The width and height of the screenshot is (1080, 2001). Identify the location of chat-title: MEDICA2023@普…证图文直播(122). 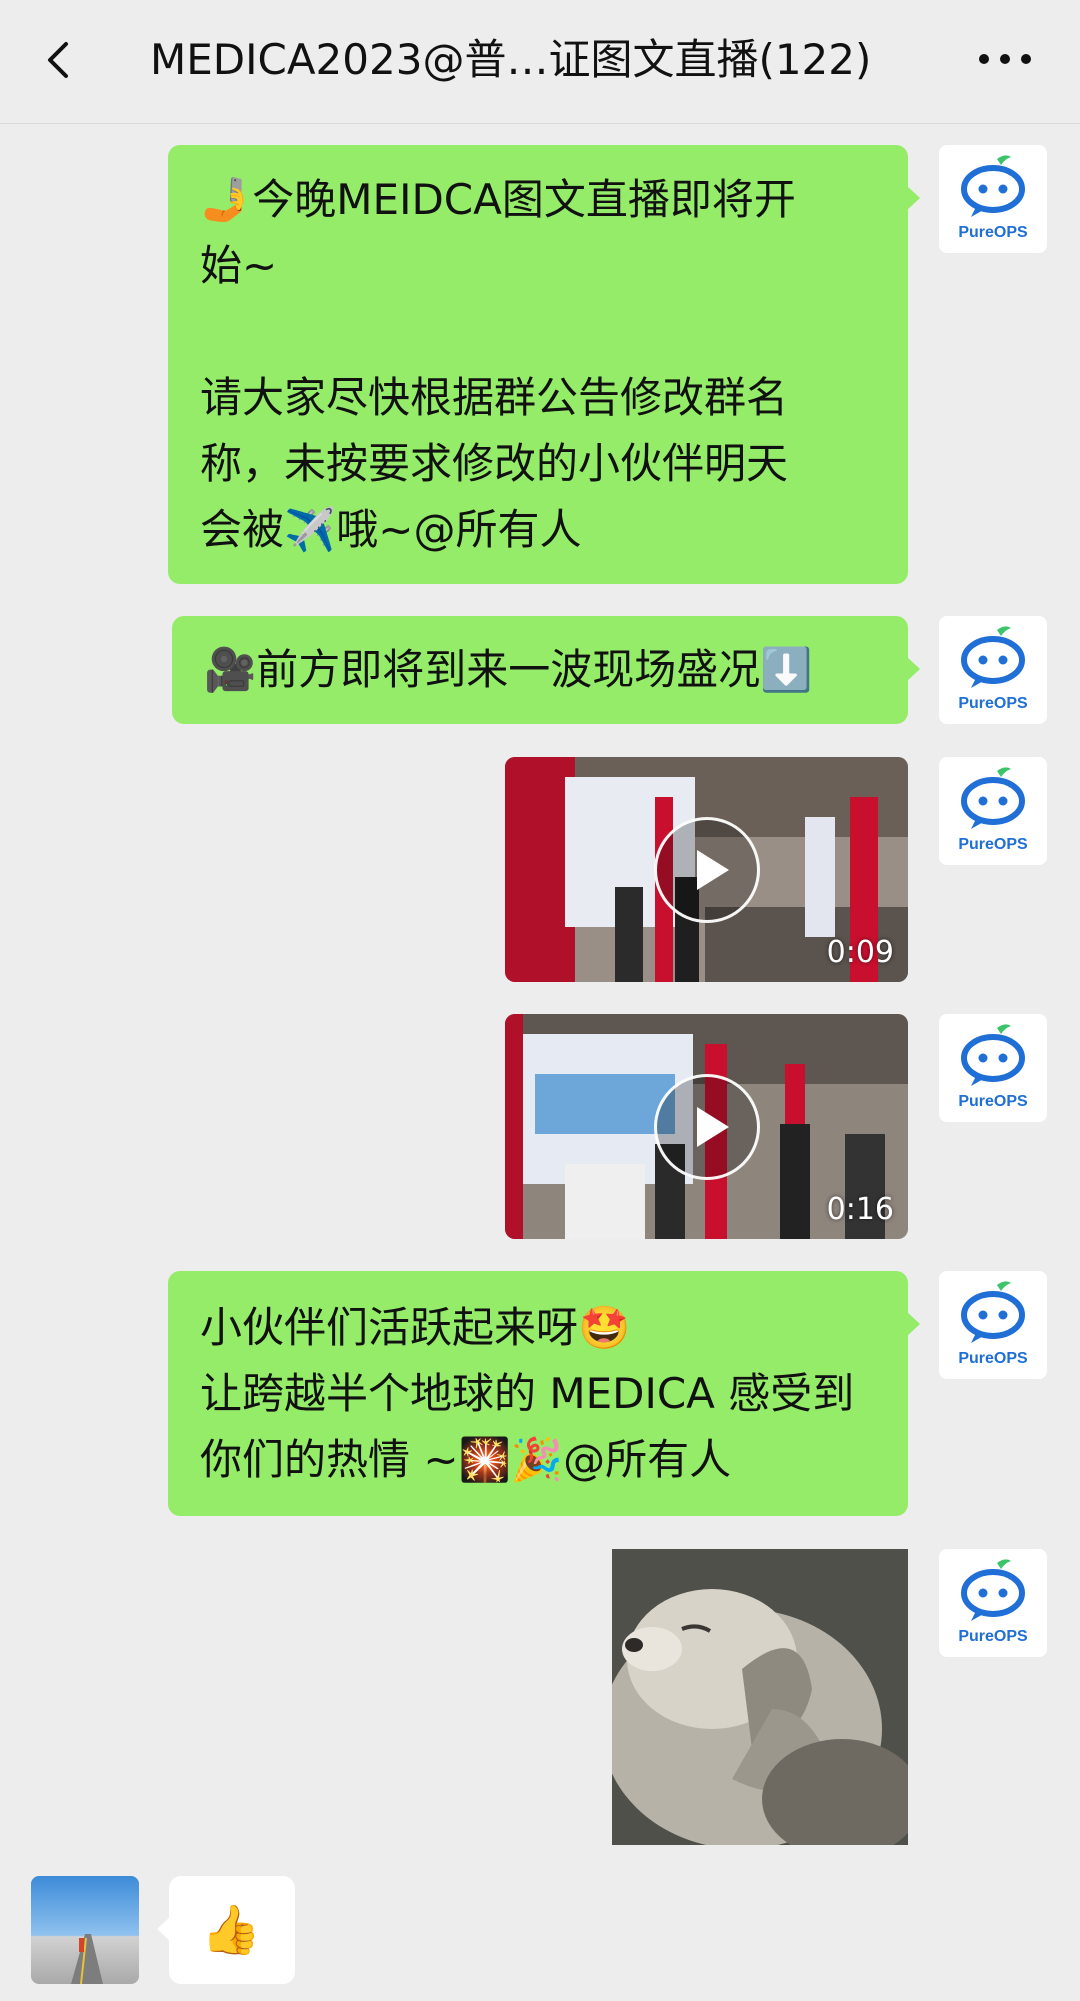
(511, 59).